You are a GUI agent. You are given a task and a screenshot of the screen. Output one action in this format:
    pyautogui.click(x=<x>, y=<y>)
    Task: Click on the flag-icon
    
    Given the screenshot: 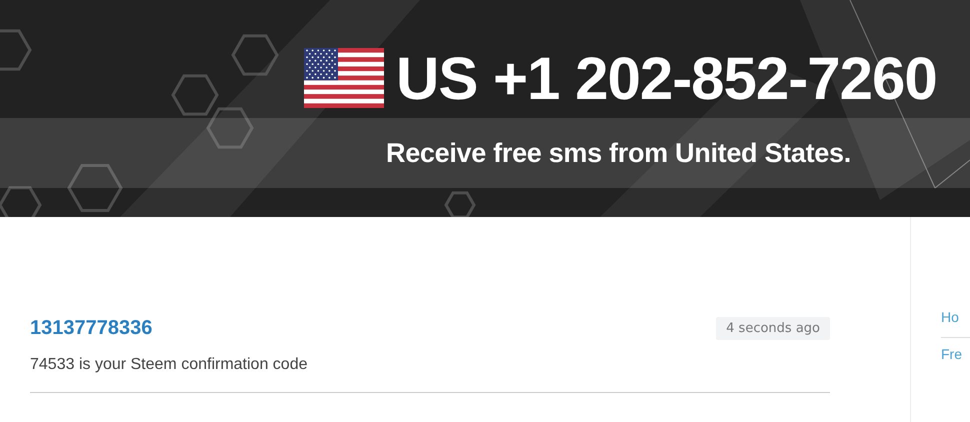 What is the action you would take?
    pyautogui.click(x=344, y=78)
    